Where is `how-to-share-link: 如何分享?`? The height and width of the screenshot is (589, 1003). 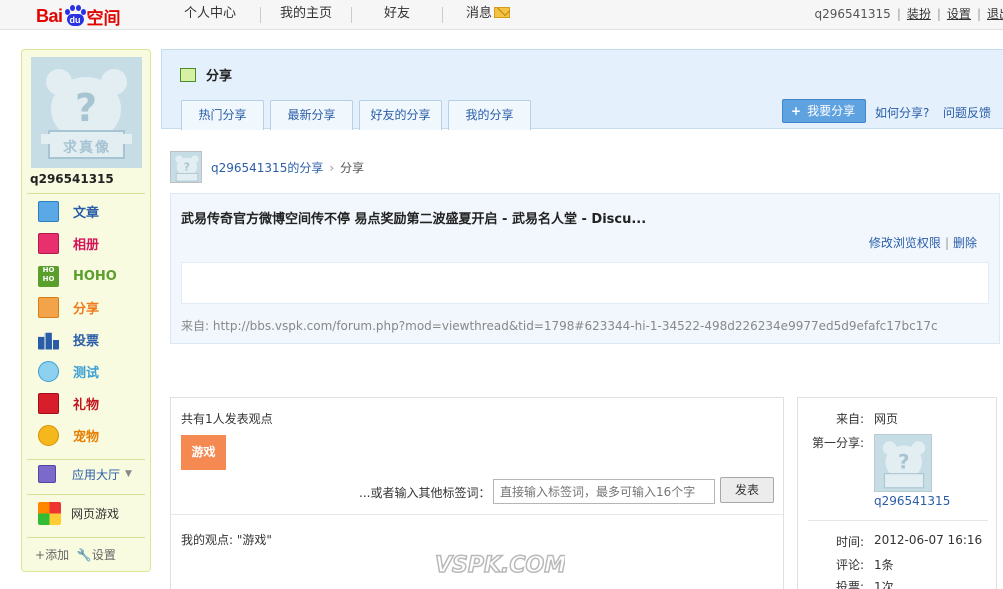
how-to-share-link: 如何分享? is located at coordinates (902, 112).